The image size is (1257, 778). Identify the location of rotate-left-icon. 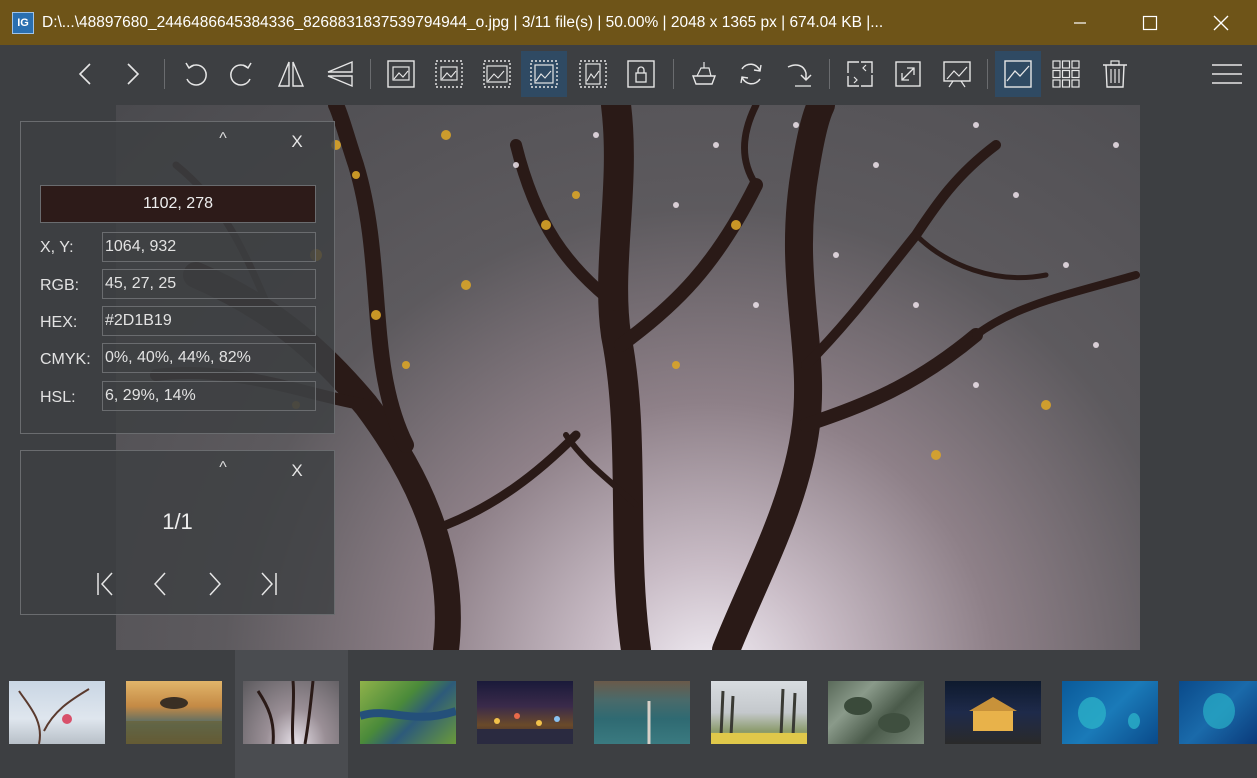
(196, 74).